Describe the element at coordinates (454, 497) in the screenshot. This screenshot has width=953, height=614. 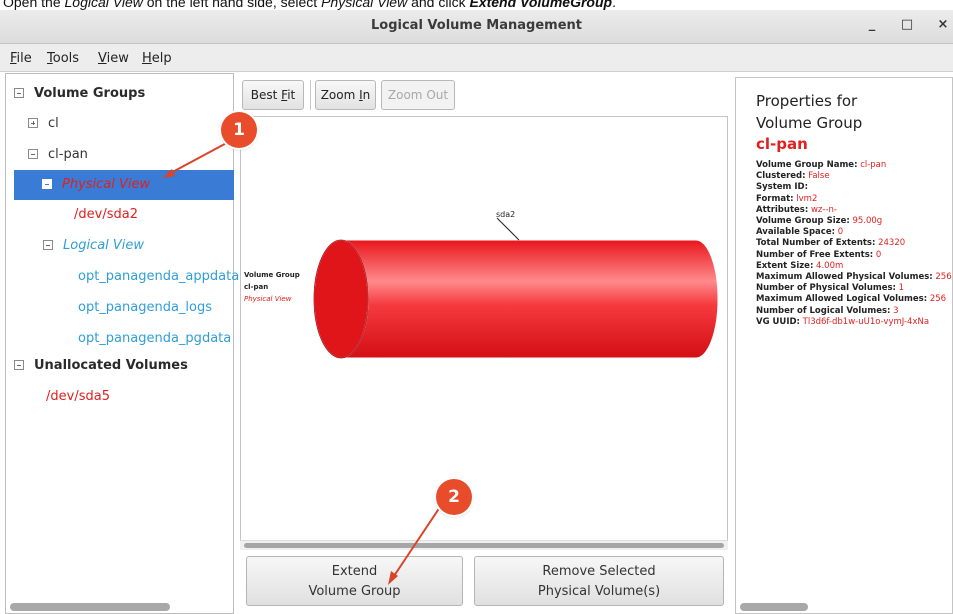
I see `callout-2: 2` at that location.